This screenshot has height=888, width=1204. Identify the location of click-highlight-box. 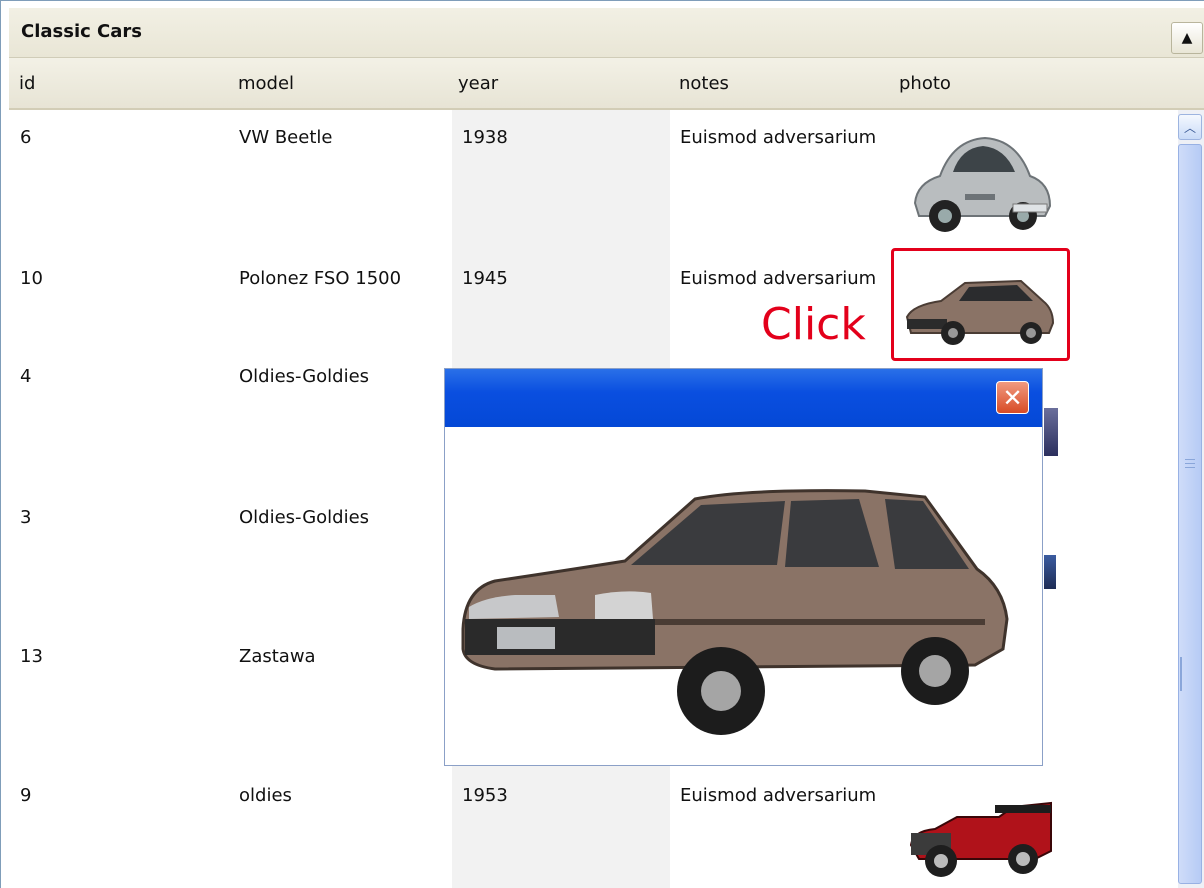
(980, 304).